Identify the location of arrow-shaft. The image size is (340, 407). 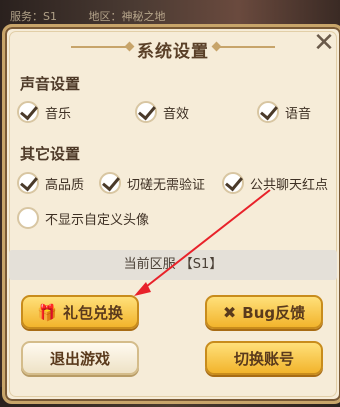
(206, 240).